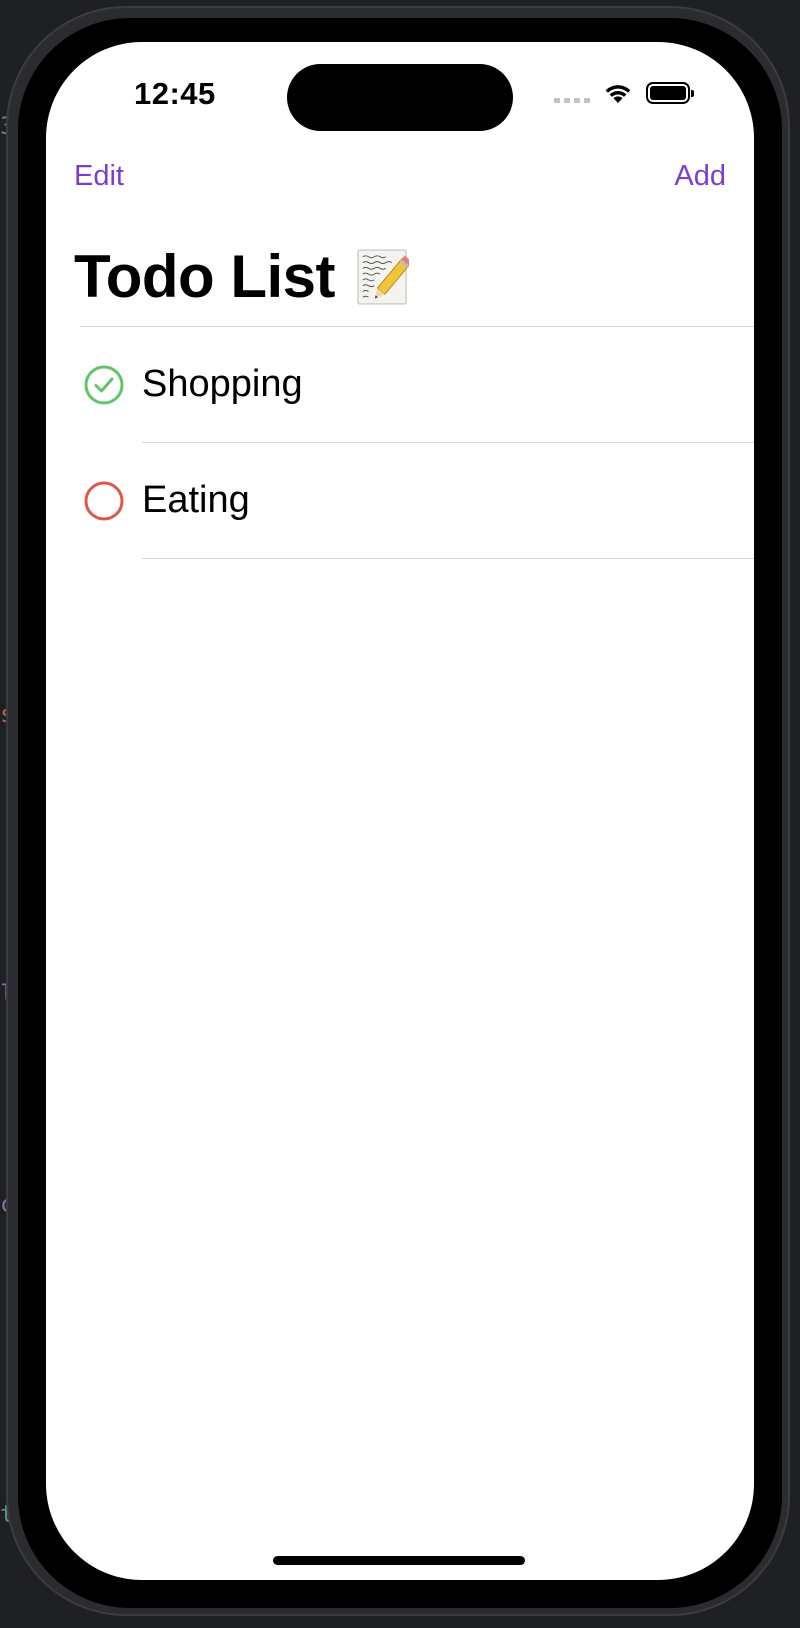  What do you see at coordinates (222, 384) in the screenshot?
I see `todo-label: Shopping` at bounding box center [222, 384].